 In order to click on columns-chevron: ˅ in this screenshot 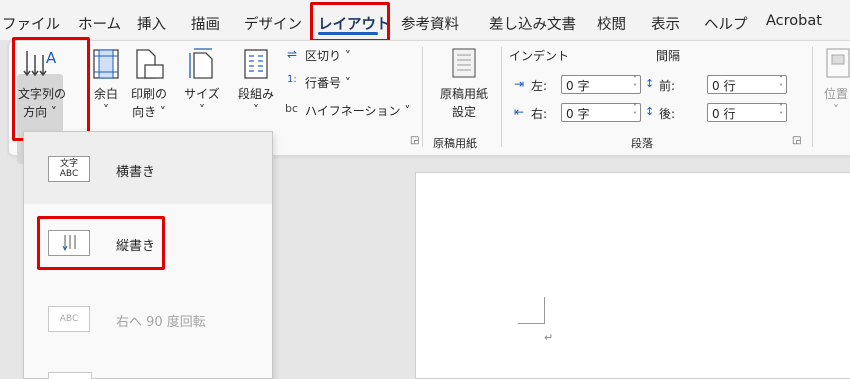, I will do `click(256, 110)`.